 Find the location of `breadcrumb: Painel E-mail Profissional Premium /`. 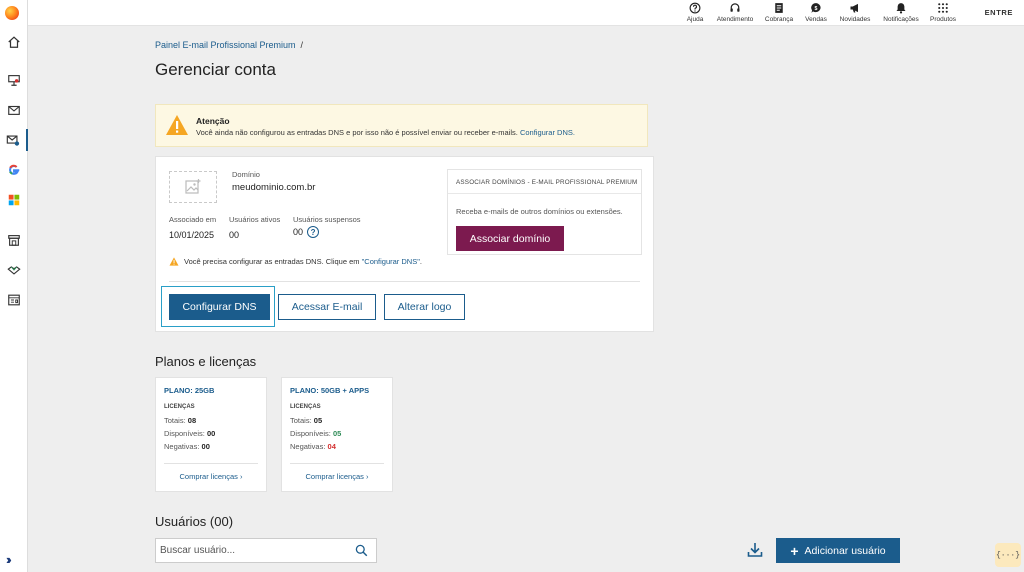

breadcrumb: Painel E-mail Profissional Premium / is located at coordinates (229, 45).